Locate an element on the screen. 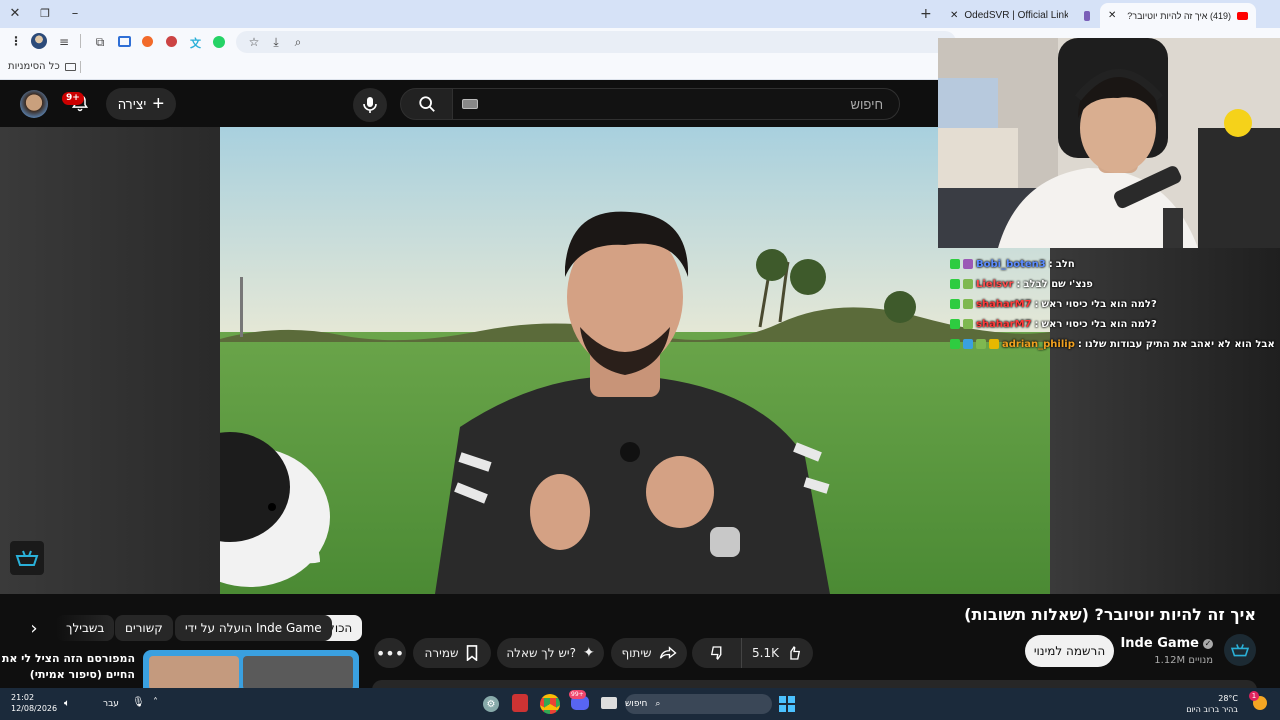  windows-start-icon is located at coordinates (787, 704).